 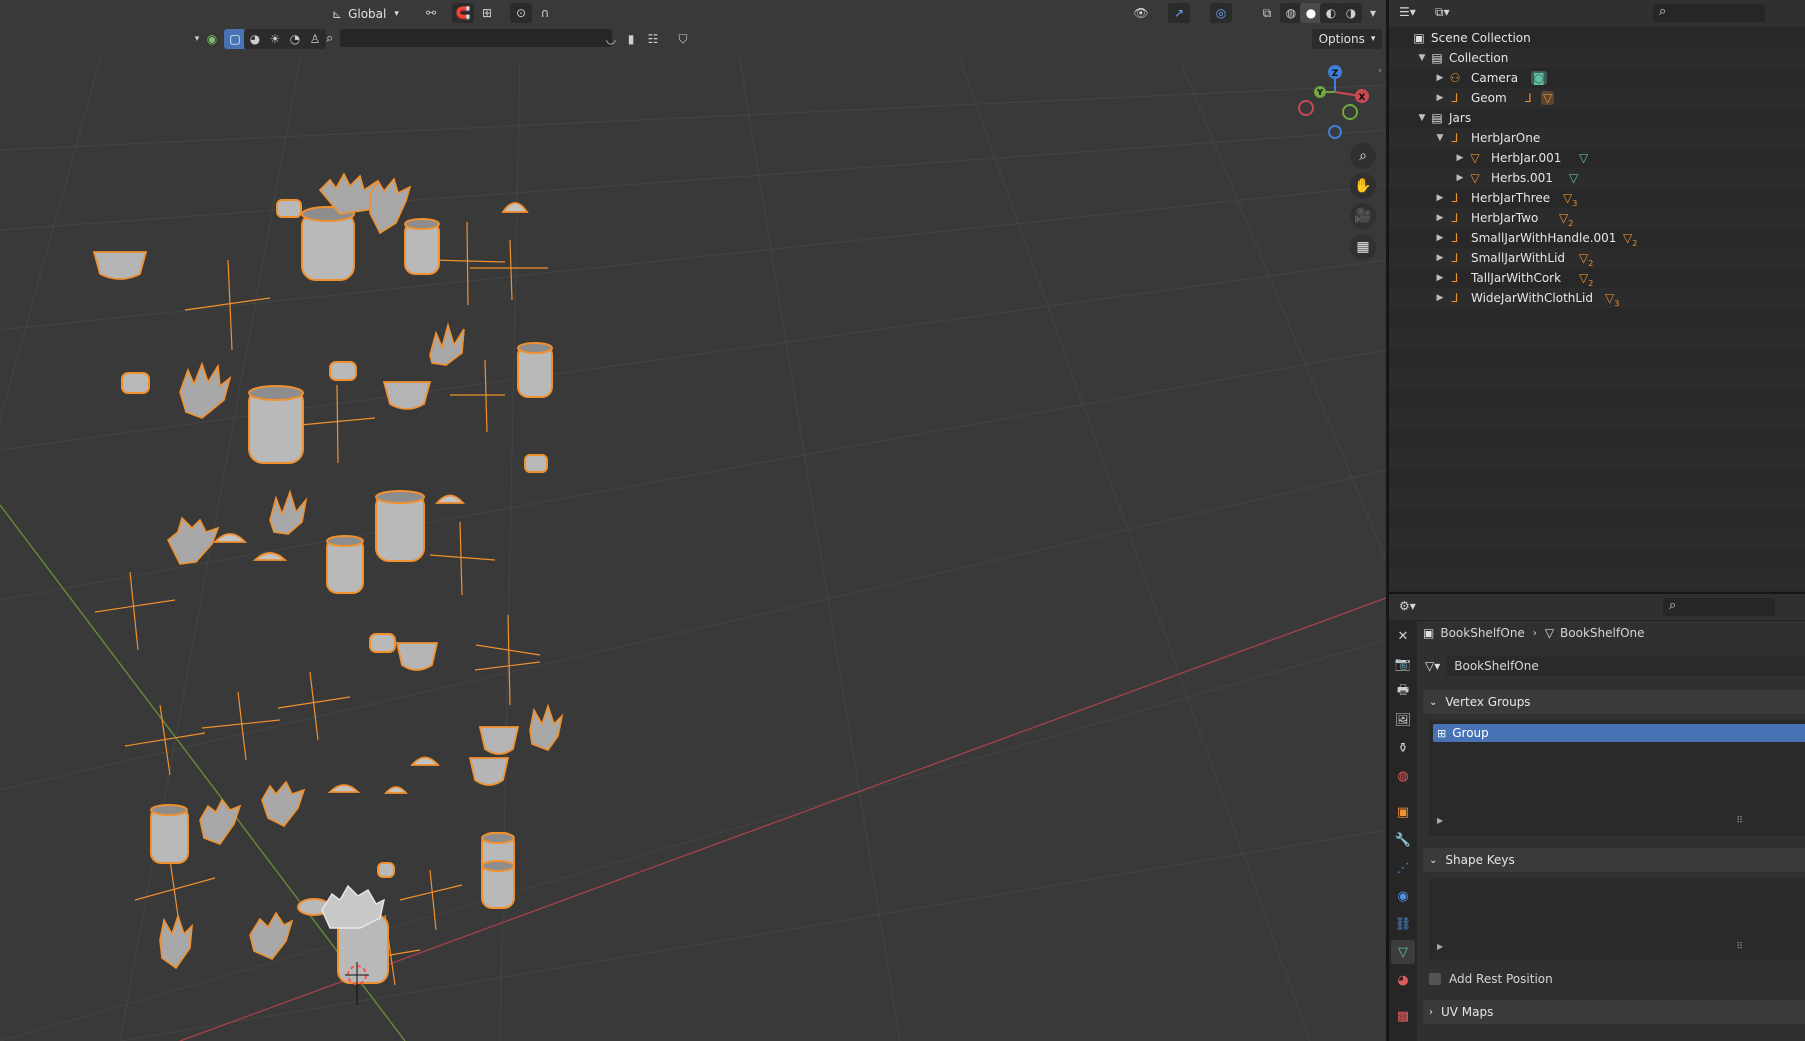 I want to click on outliner-row-smalljarwithhandle-001: ▶ ⅃ SmallJarWithHandle.001 ▽2, so click(x=1597, y=238).